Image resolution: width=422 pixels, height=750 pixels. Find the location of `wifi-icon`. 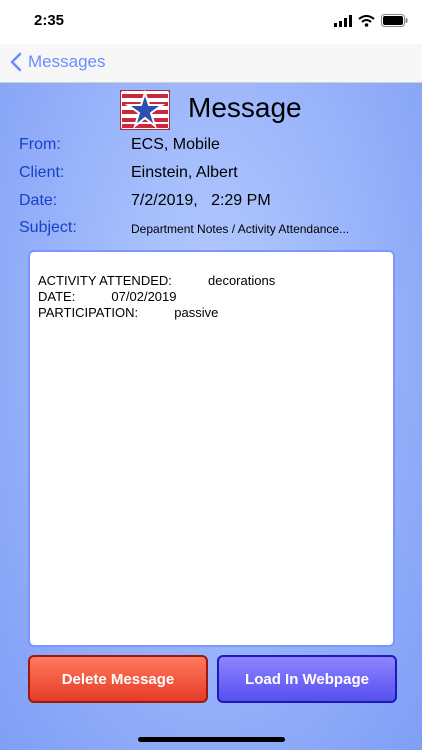

wifi-icon is located at coordinates (366, 20).